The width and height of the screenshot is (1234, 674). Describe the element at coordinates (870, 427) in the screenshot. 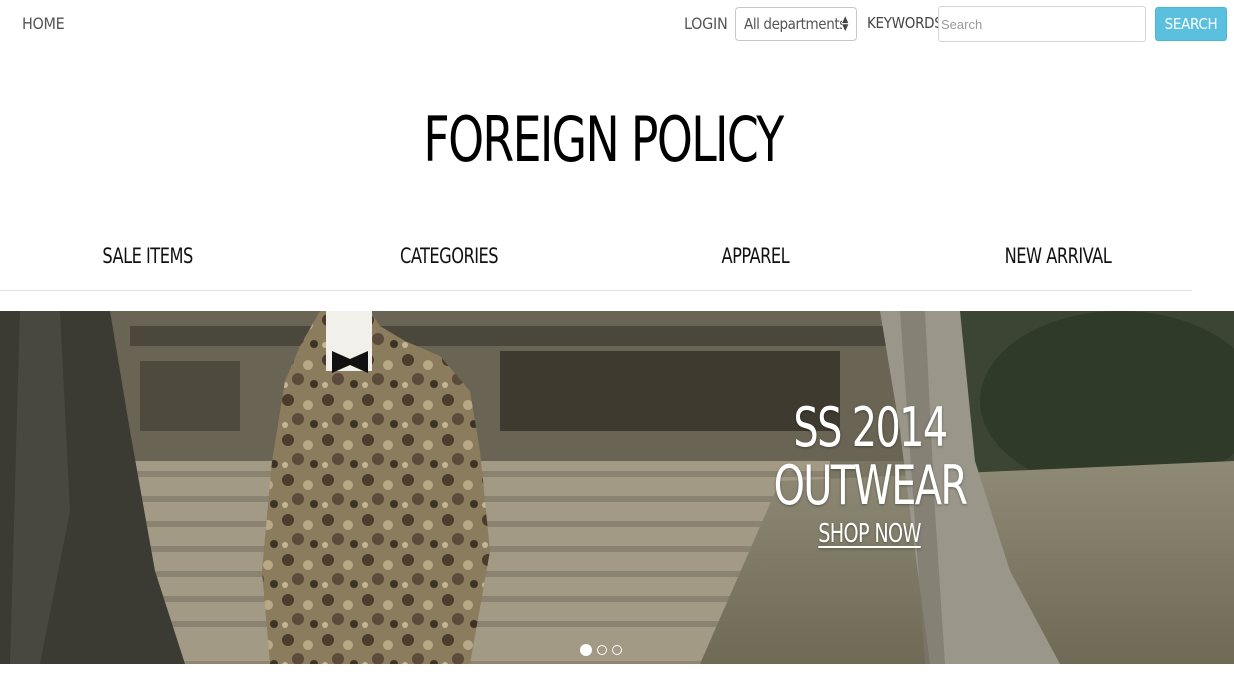

I see `hero-heading-line1: SS 2014` at that location.